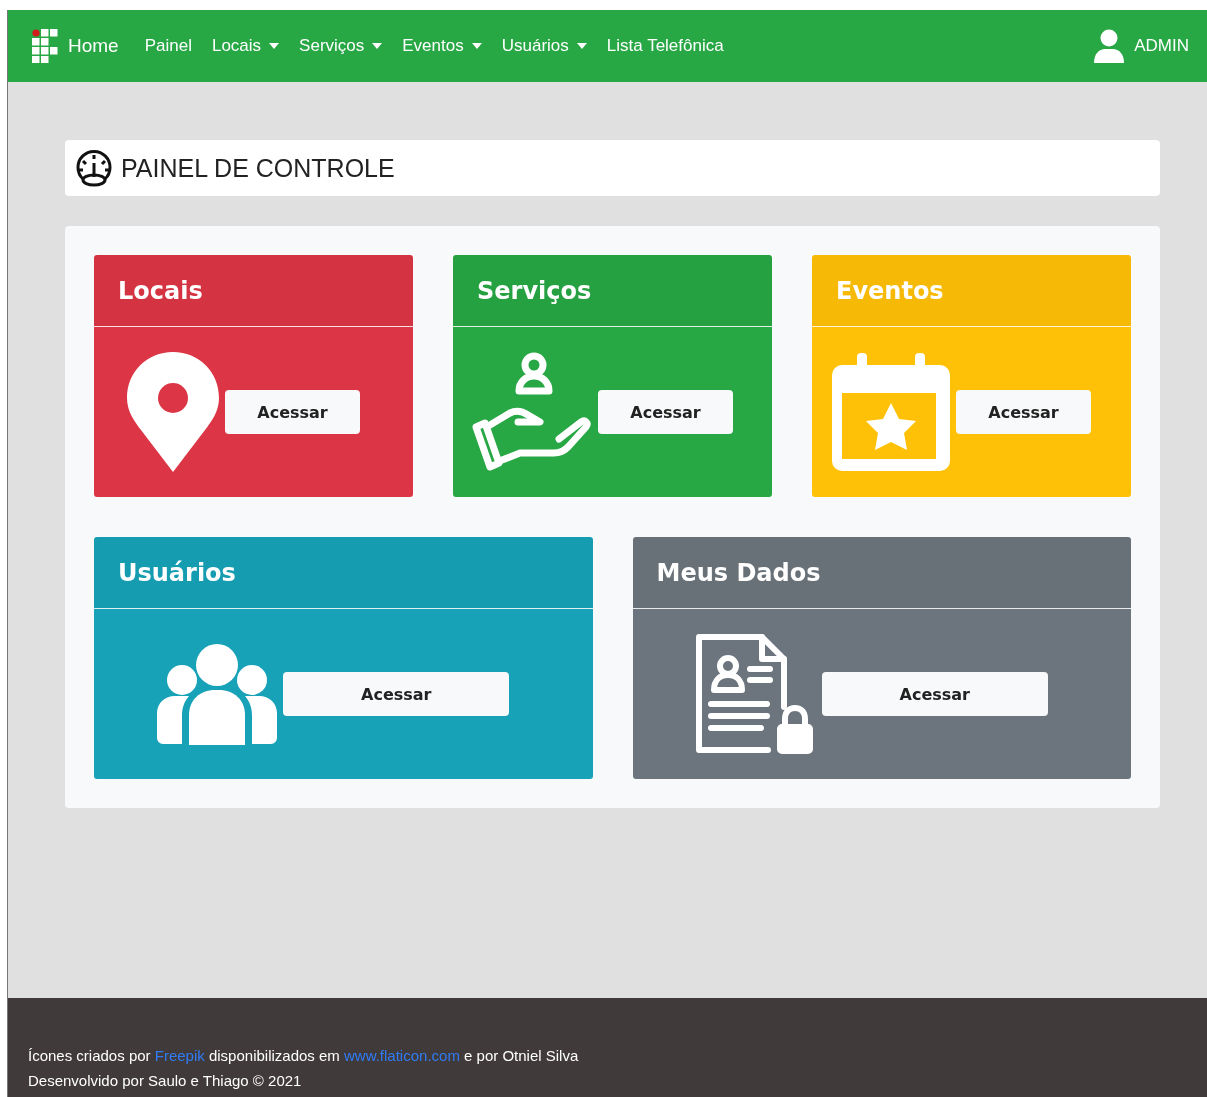 Image resolution: width=1207 pixels, height=1097 pixels. Describe the element at coordinates (94, 168) in the screenshot. I see `speedometer-icon` at that location.